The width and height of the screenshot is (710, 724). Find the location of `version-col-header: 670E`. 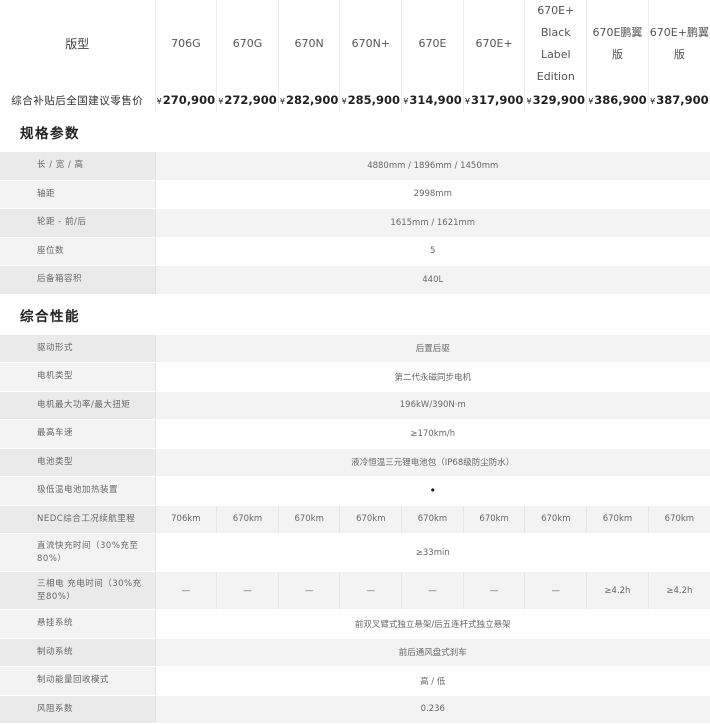

version-col-header: 670E is located at coordinates (432, 44).